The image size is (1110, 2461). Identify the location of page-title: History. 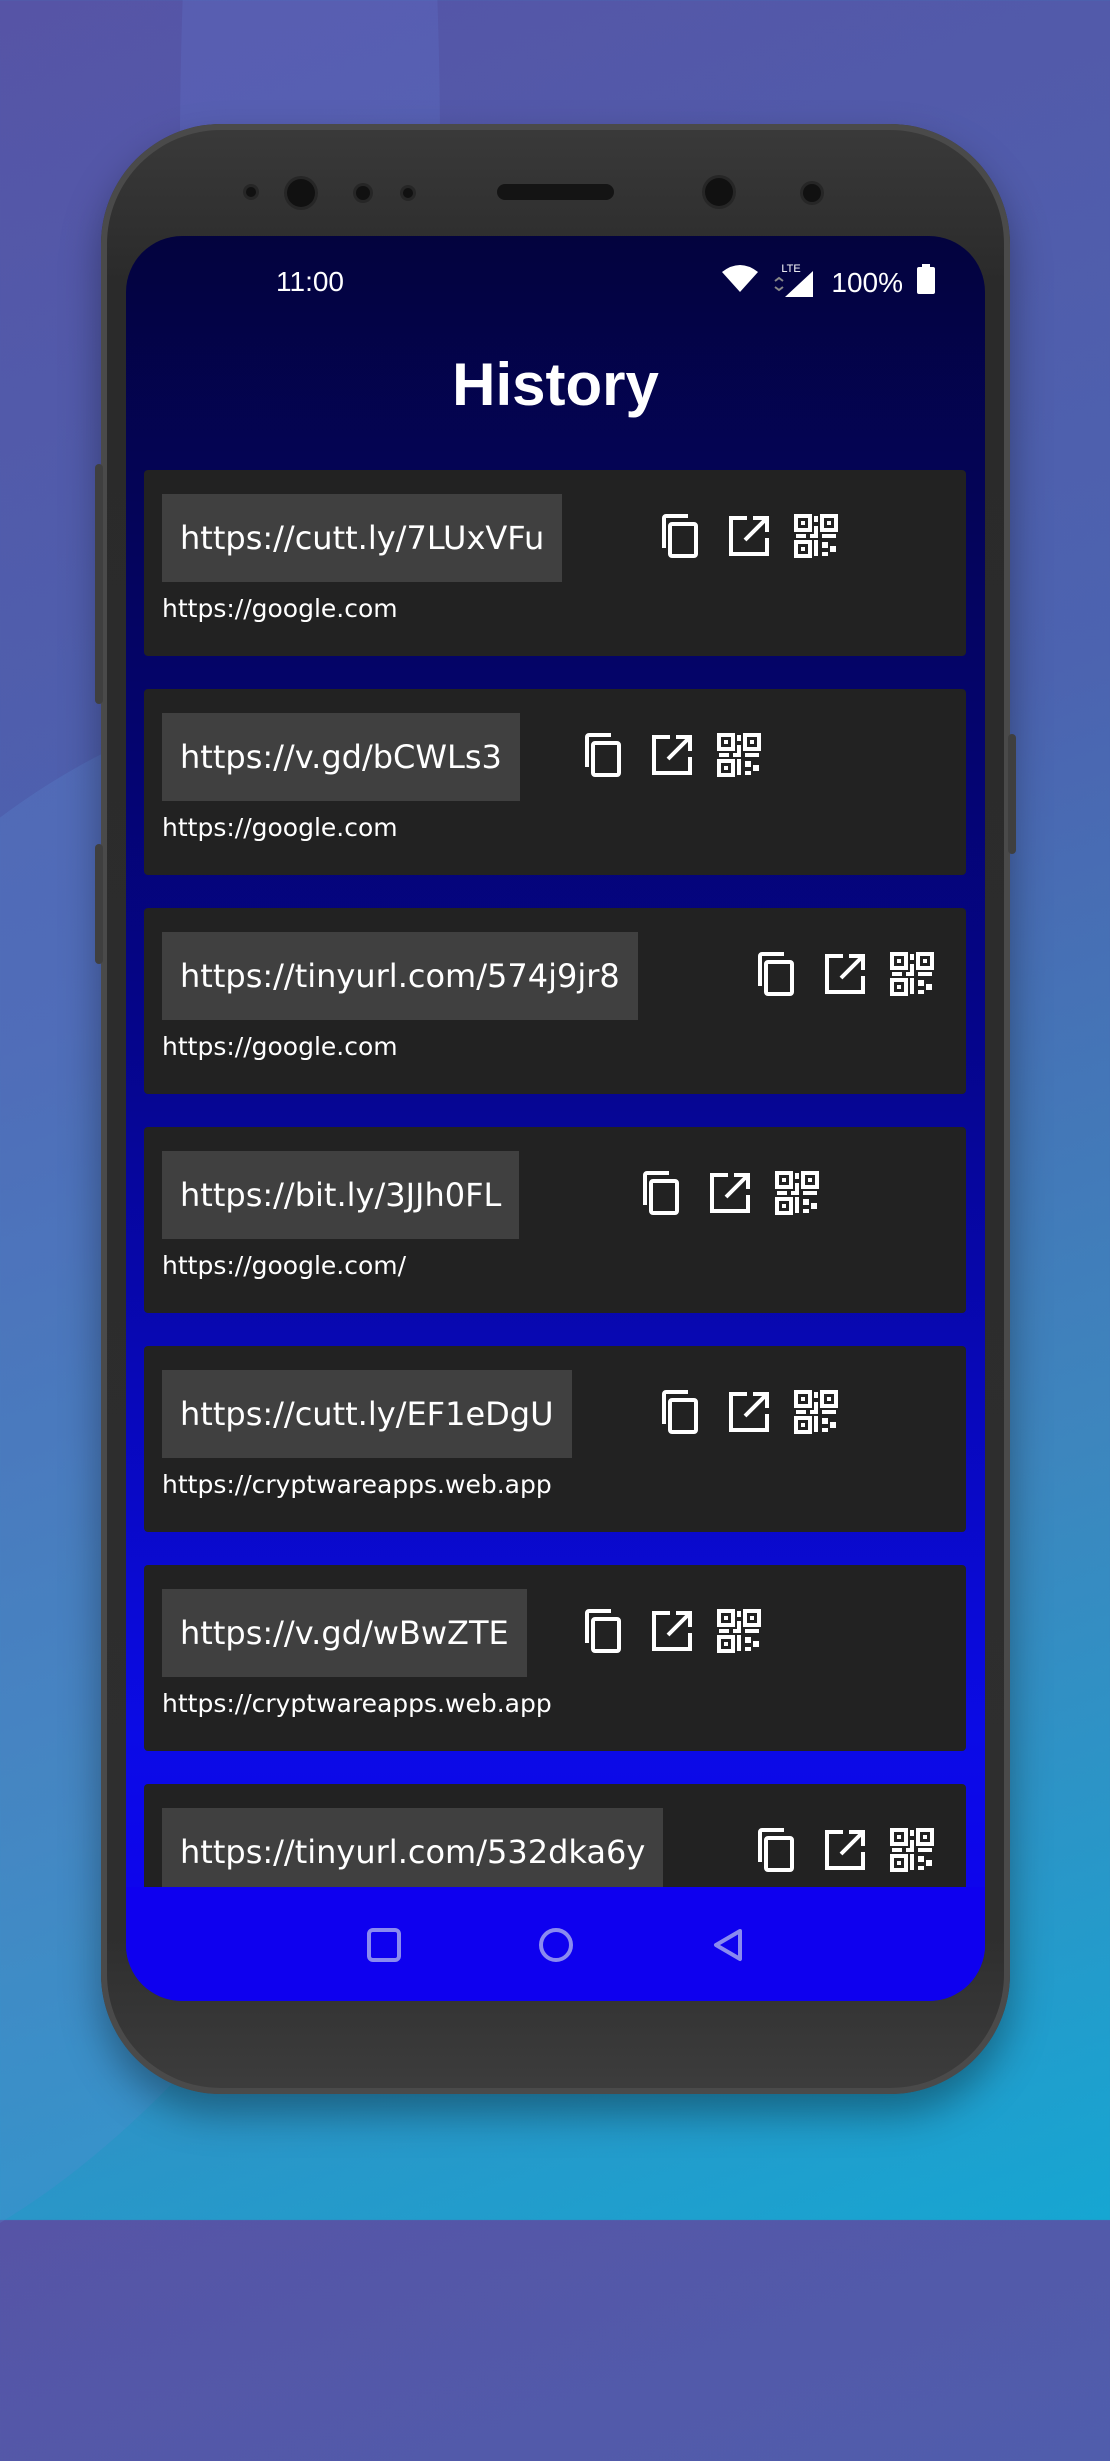
(555, 384).